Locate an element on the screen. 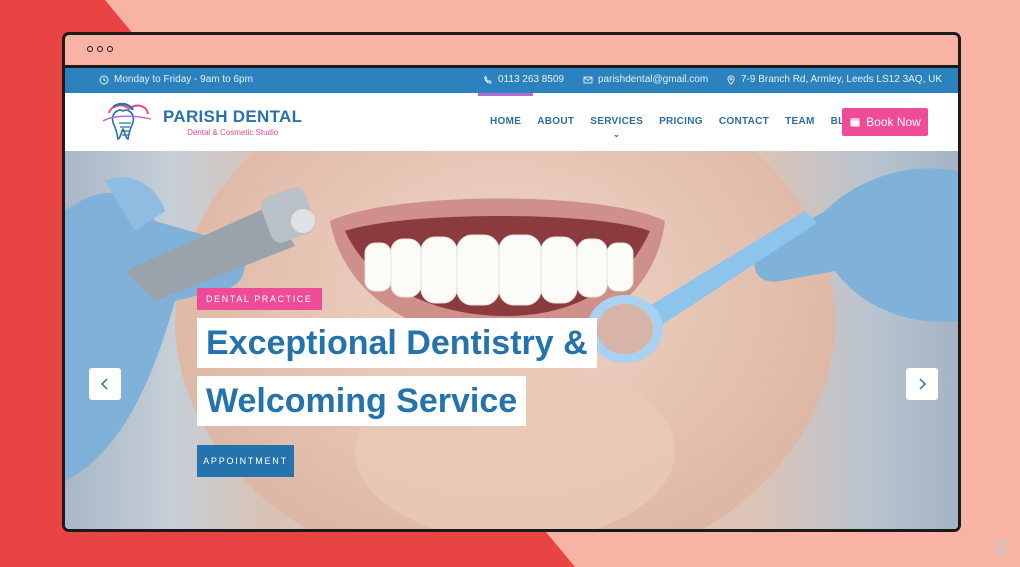 The height and width of the screenshot is (567, 1020). chevron-right-icon is located at coordinates (923, 384).